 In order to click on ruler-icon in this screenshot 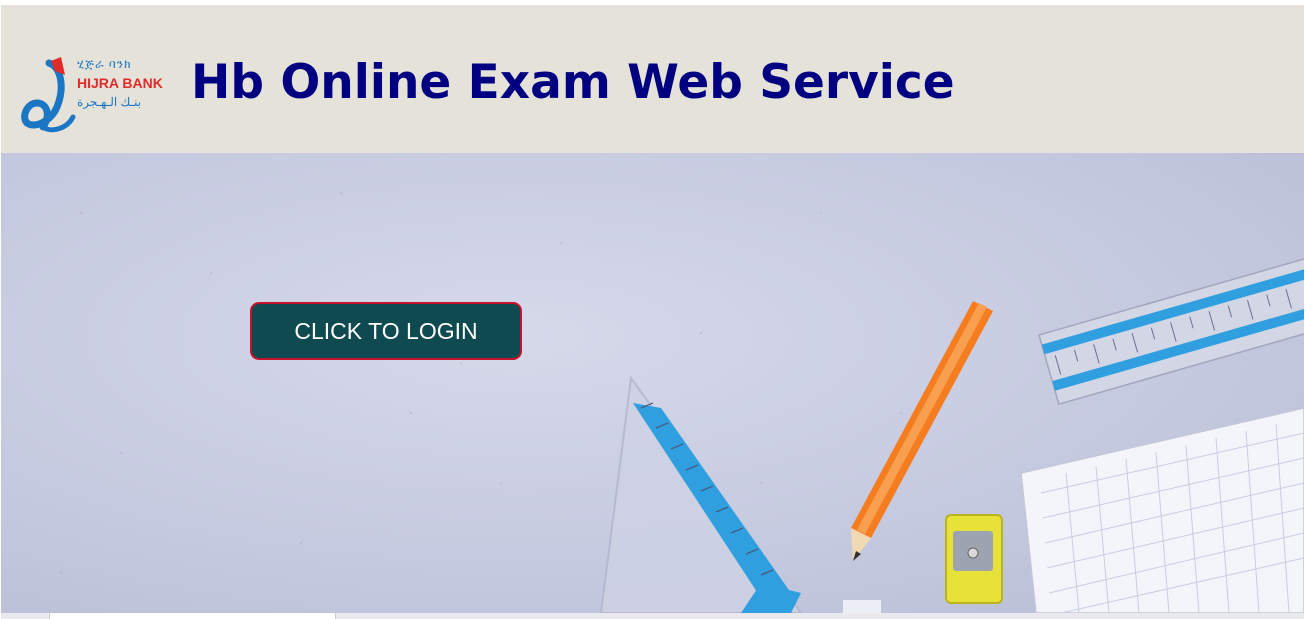, I will do `click(1171, 328)`.